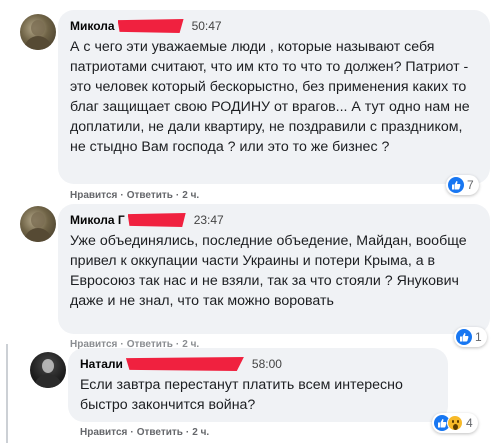 Image resolution: width=504 pixels, height=443 pixels. I want to click on reaction-summary: 1, so click(470, 337).